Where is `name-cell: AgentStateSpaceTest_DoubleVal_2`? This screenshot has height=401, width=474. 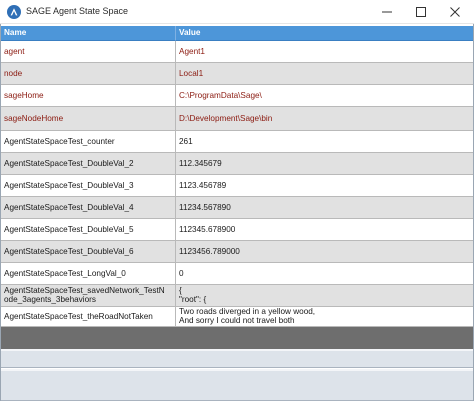
name-cell: AgentStateSpaceTest_DoubleVal_2 is located at coordinates (88, 164).